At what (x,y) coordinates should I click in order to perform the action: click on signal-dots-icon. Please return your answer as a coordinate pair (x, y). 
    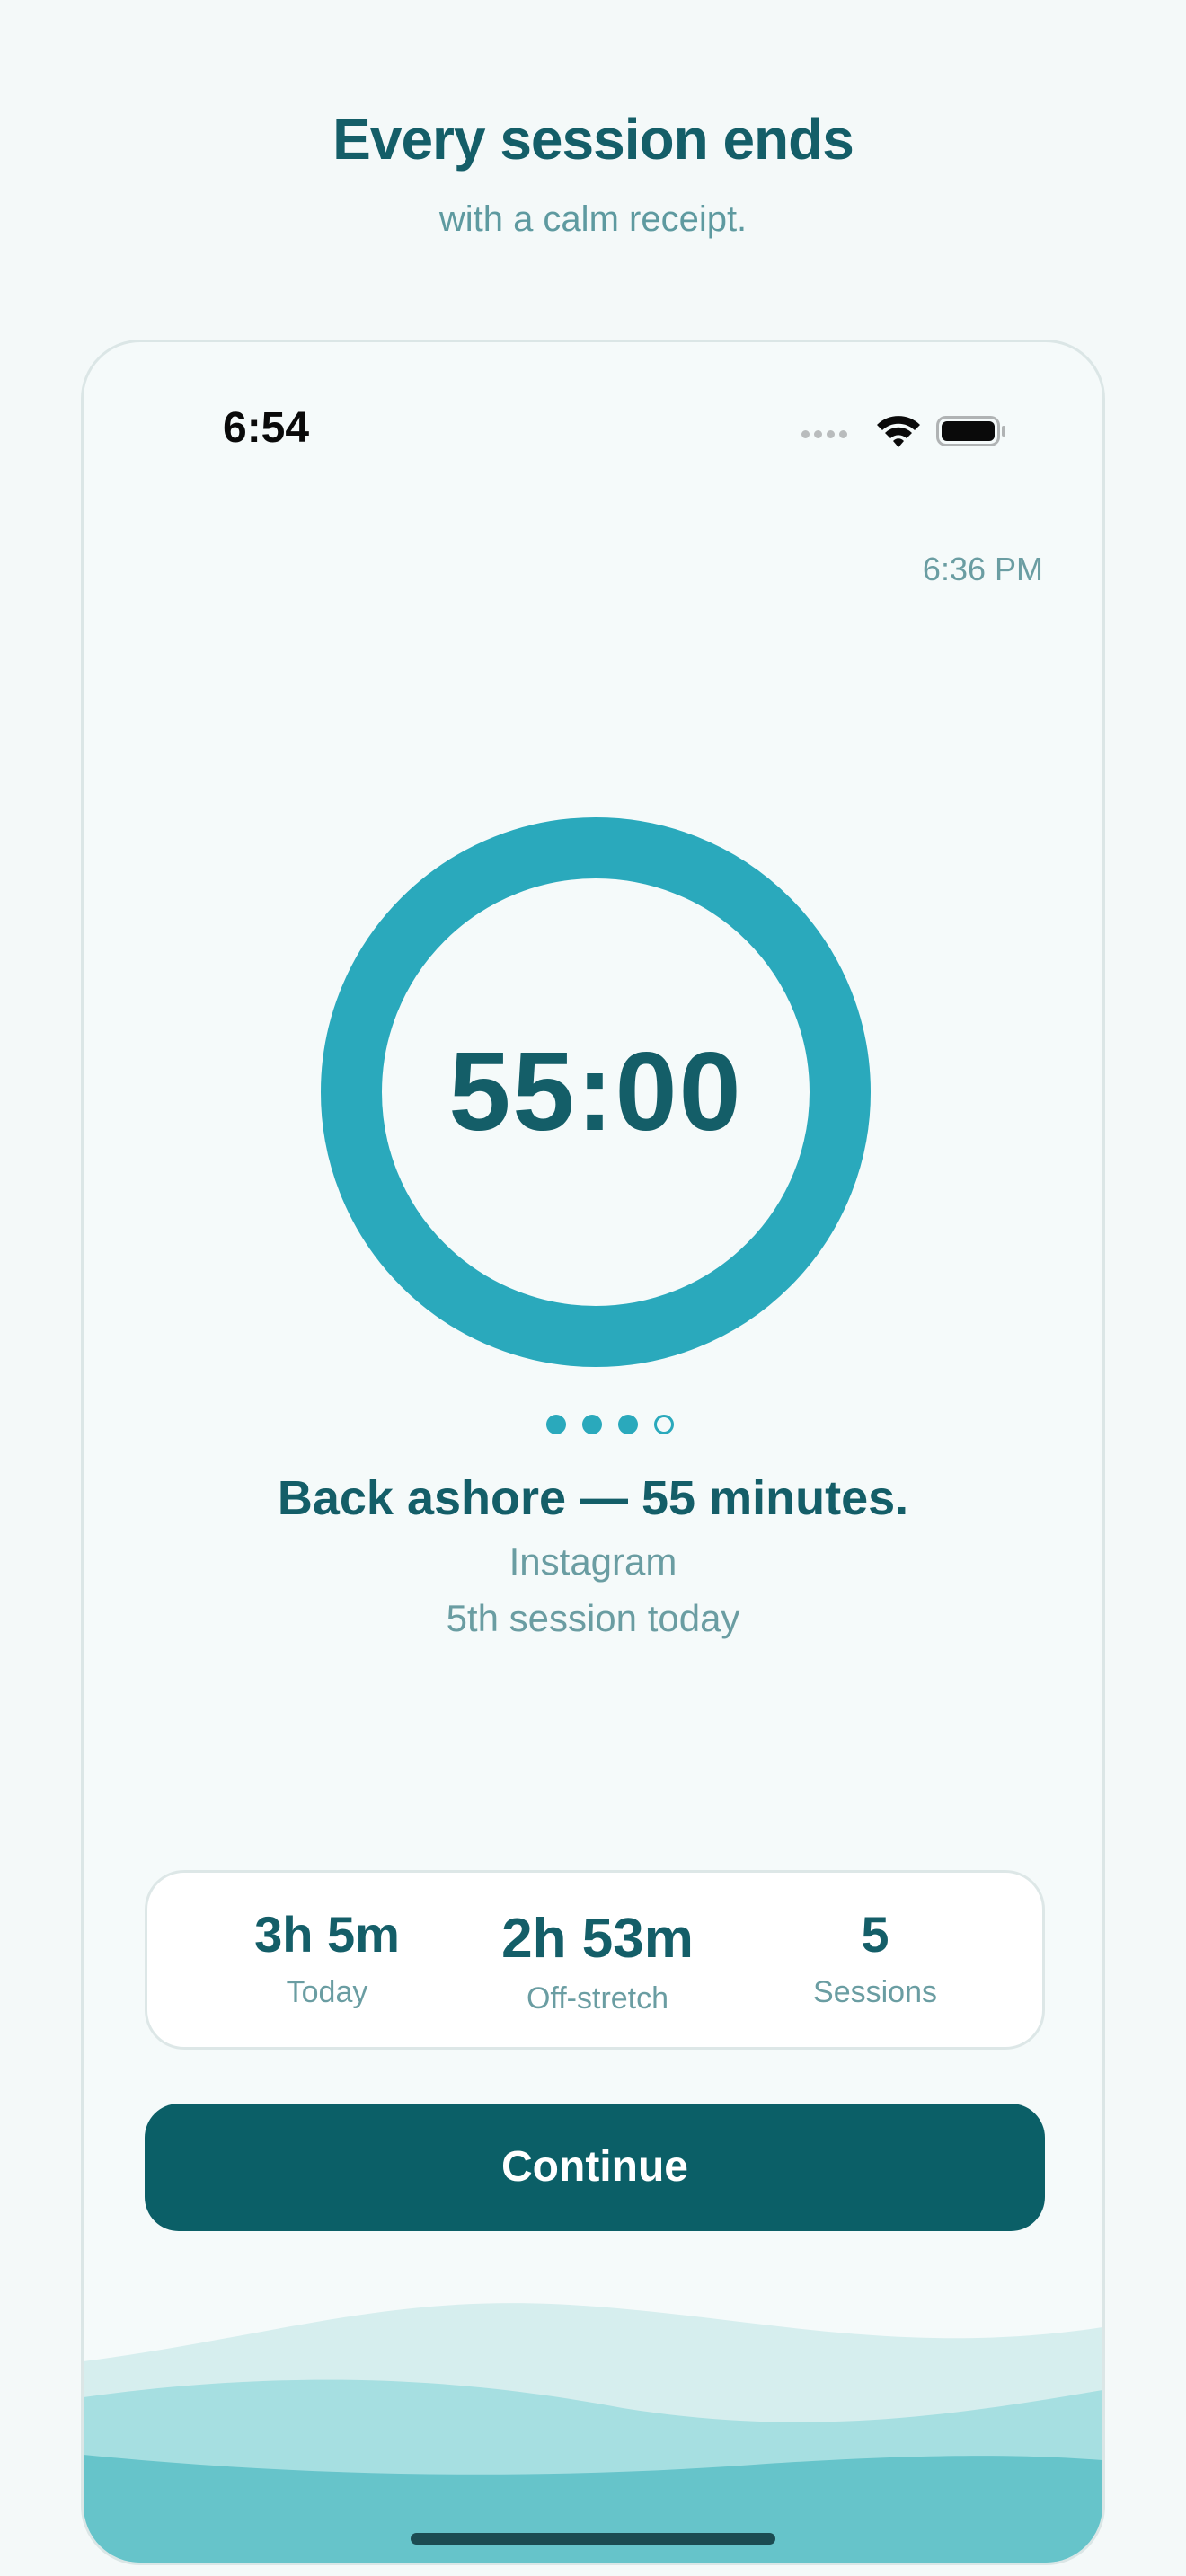
    Looking at the image, I should click on (828, 434).